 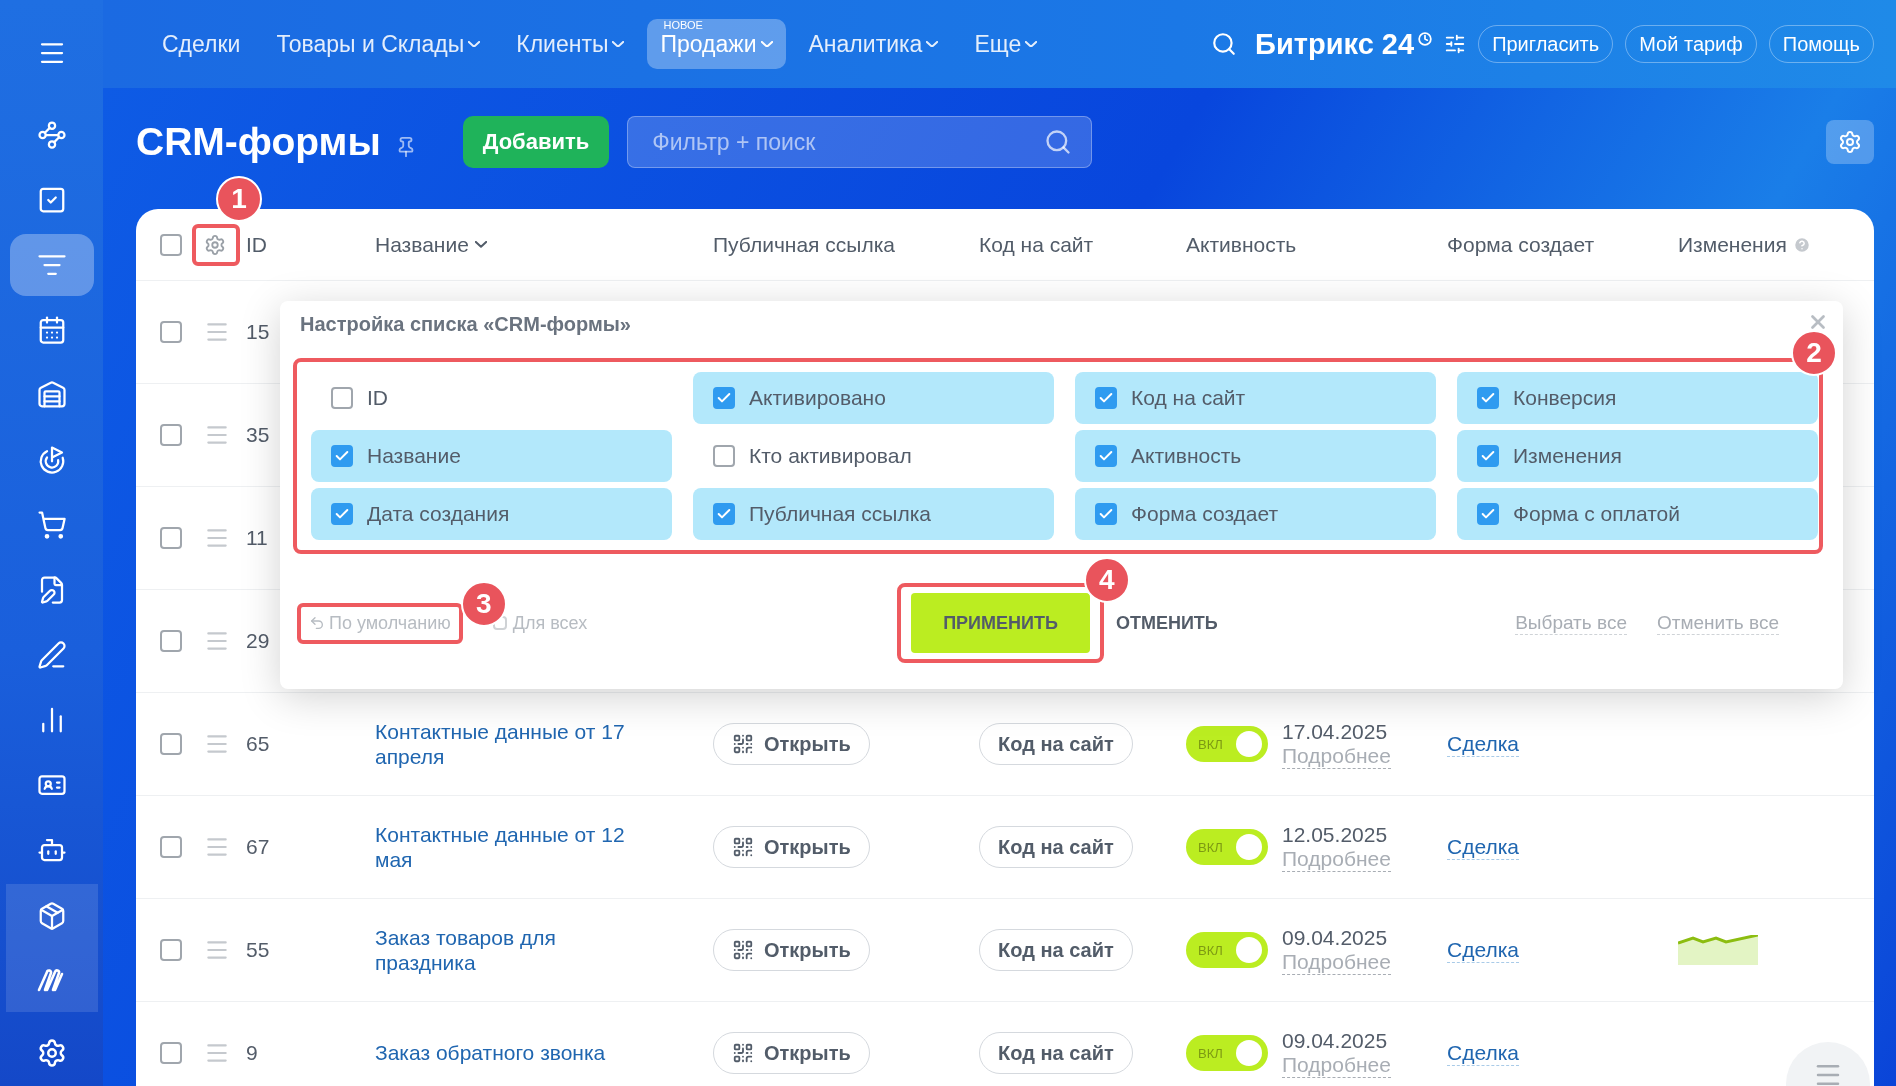 I want to click on undo-icon, so click(x=317, y=623).